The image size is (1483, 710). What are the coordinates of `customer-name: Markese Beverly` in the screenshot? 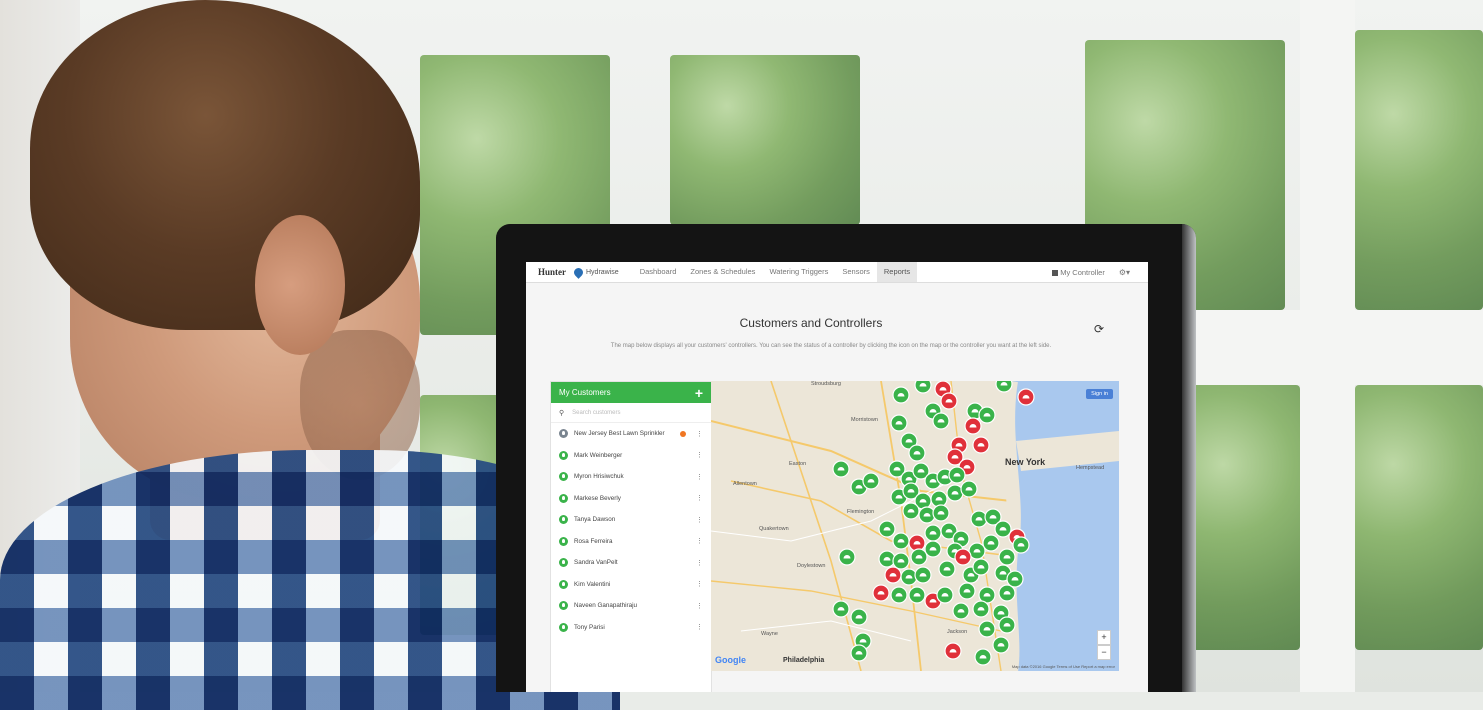 It's located at (597, 498).